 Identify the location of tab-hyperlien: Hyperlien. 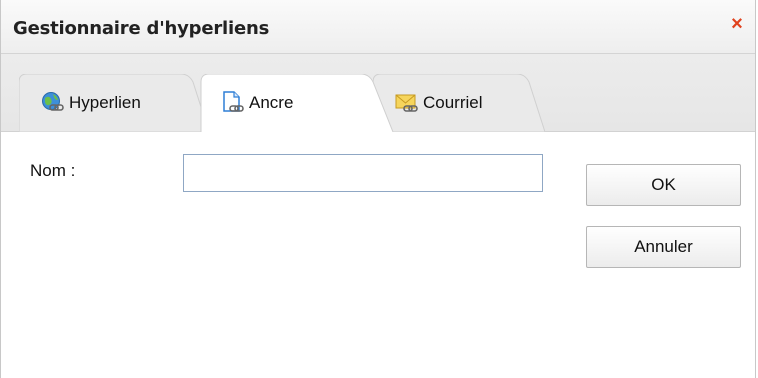
(114, 103).